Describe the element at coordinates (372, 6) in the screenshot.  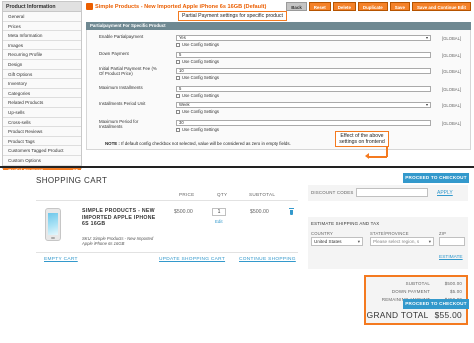
I see `duplicate-button: Duplicate` at that location.